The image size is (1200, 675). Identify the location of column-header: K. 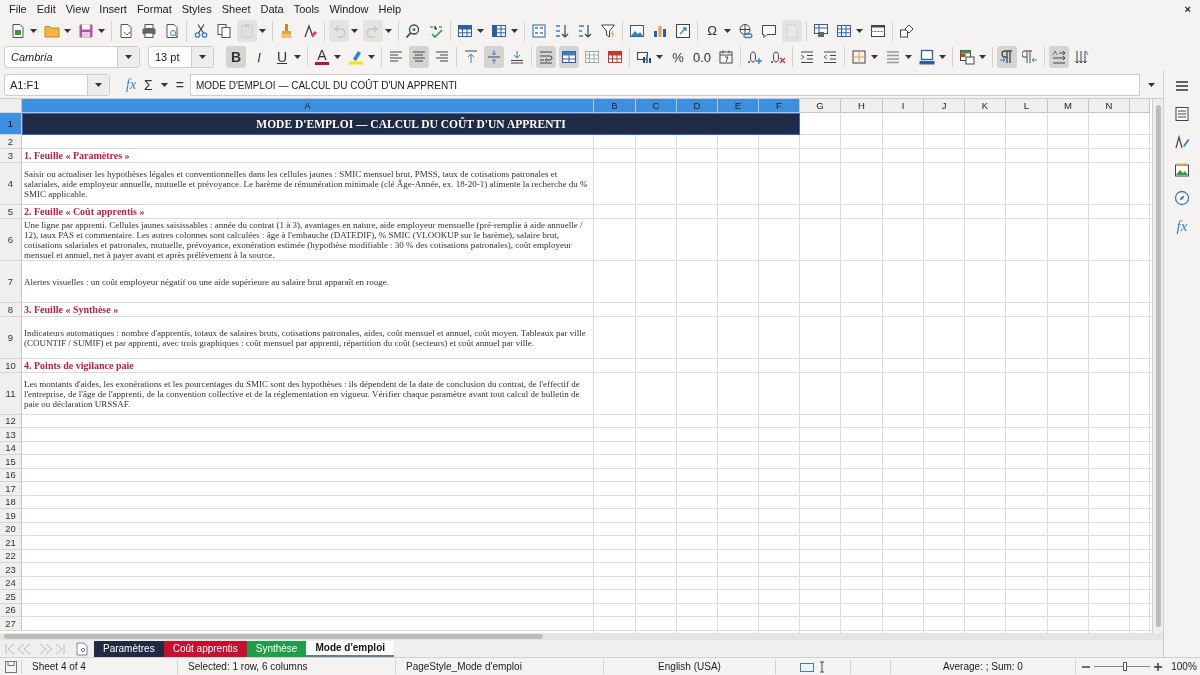
(985, 106).